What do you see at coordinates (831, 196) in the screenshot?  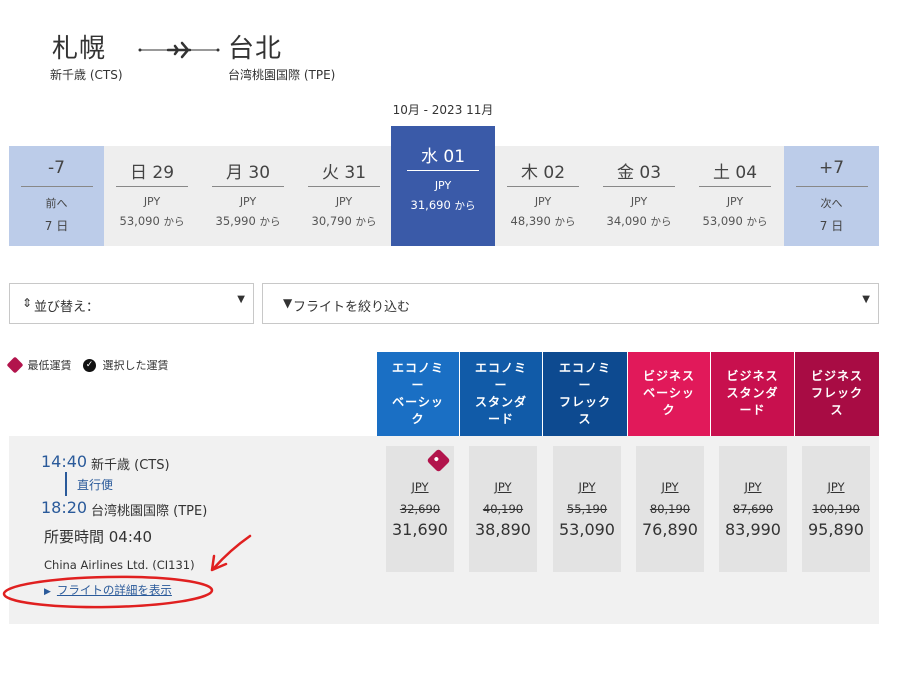 I see `next-week-button: +7 次へ 7 日` at bounding box center [831, 196].